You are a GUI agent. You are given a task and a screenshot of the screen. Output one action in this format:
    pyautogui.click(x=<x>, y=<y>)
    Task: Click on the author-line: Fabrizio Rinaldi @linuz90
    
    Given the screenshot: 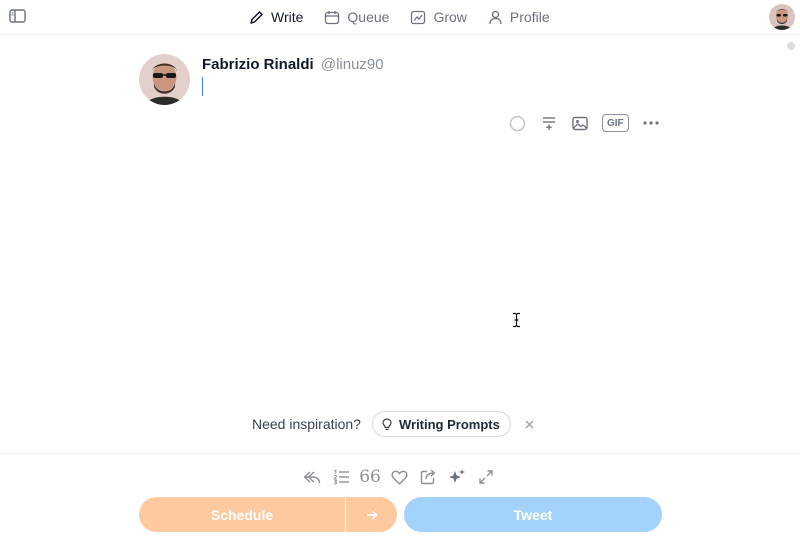 What is the action you would take?
    pyautogui.click(x=293, y=64)
    